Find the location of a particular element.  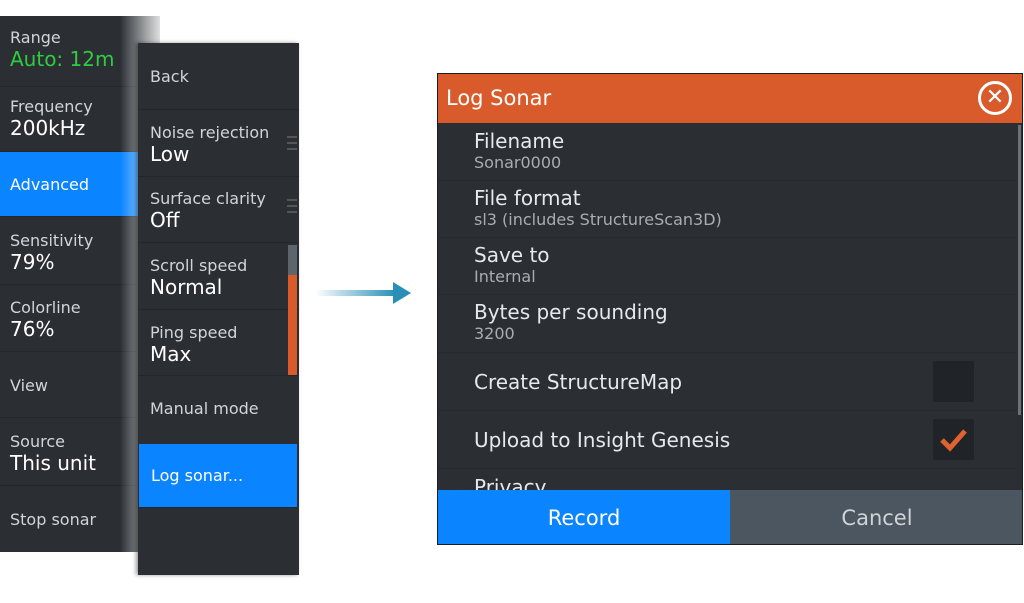

menu-item-manual-mode: Manual mode is located at coordinates (218, 409).